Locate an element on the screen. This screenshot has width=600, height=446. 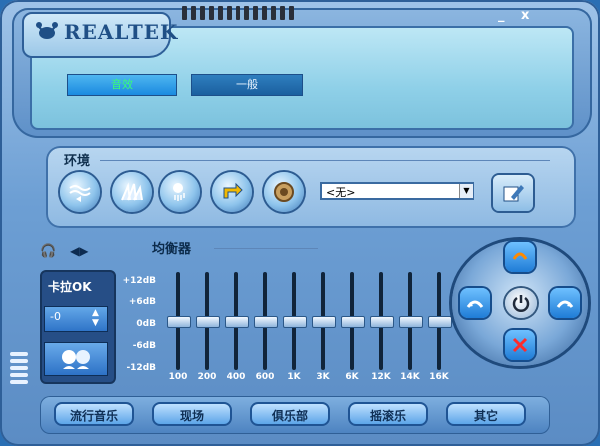
karaoke-voice-cancel-button is located at coordinates (76, 359).